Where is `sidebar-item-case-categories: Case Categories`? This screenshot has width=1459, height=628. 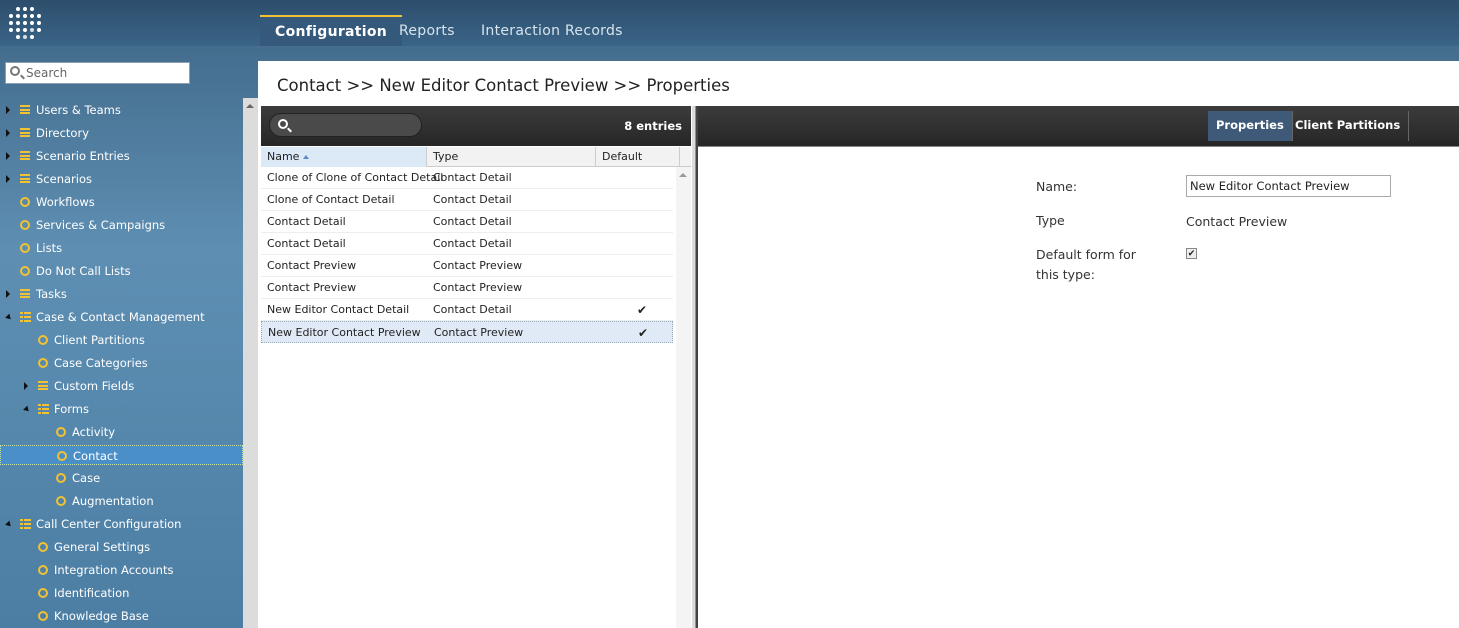
sidebar-item-case-categories: Case Categories is located at coordinates (121, 363).